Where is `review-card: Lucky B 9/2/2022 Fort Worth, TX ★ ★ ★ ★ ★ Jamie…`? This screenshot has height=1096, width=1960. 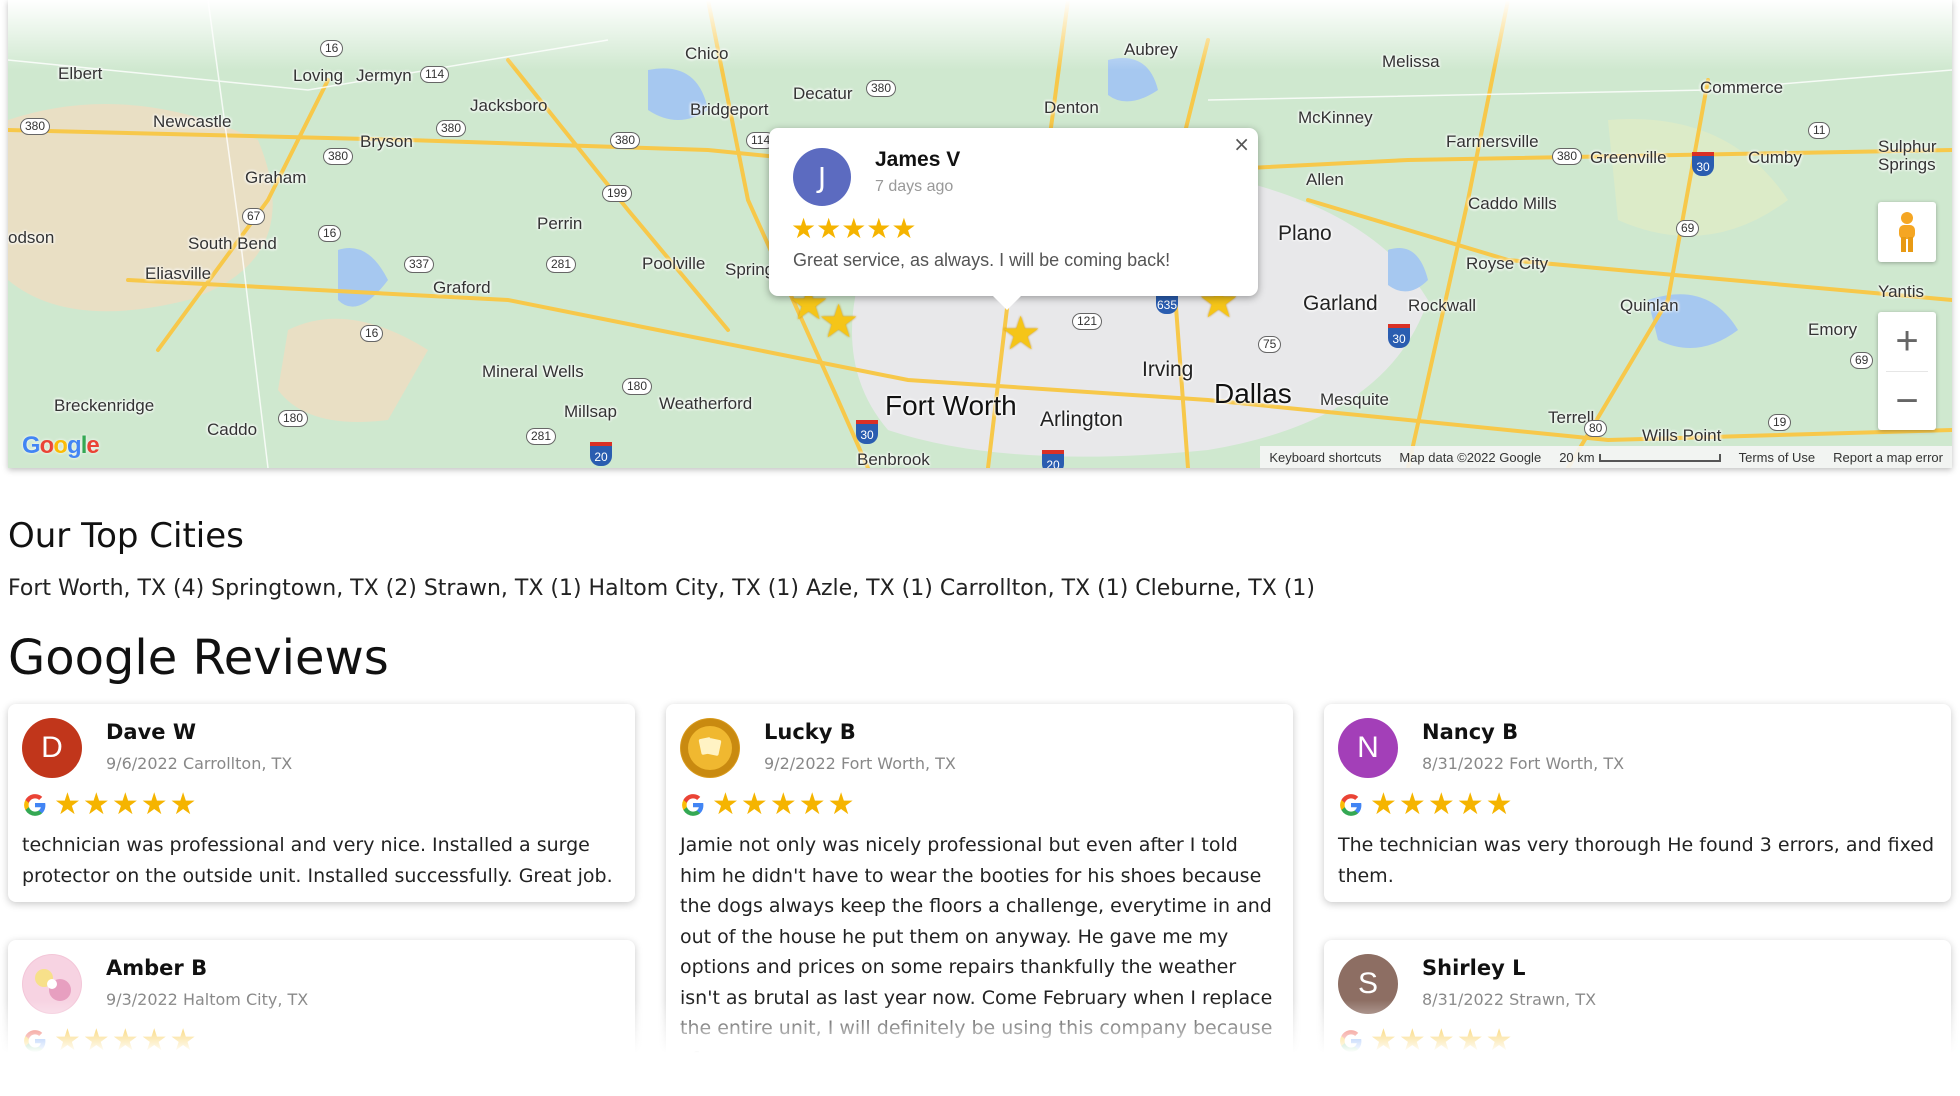
review-card: Lucky B 9/2/2022 Fort Worth, TX ★ ★ ★ ★ ★ Jamie… is located at coordinates (979, 884).